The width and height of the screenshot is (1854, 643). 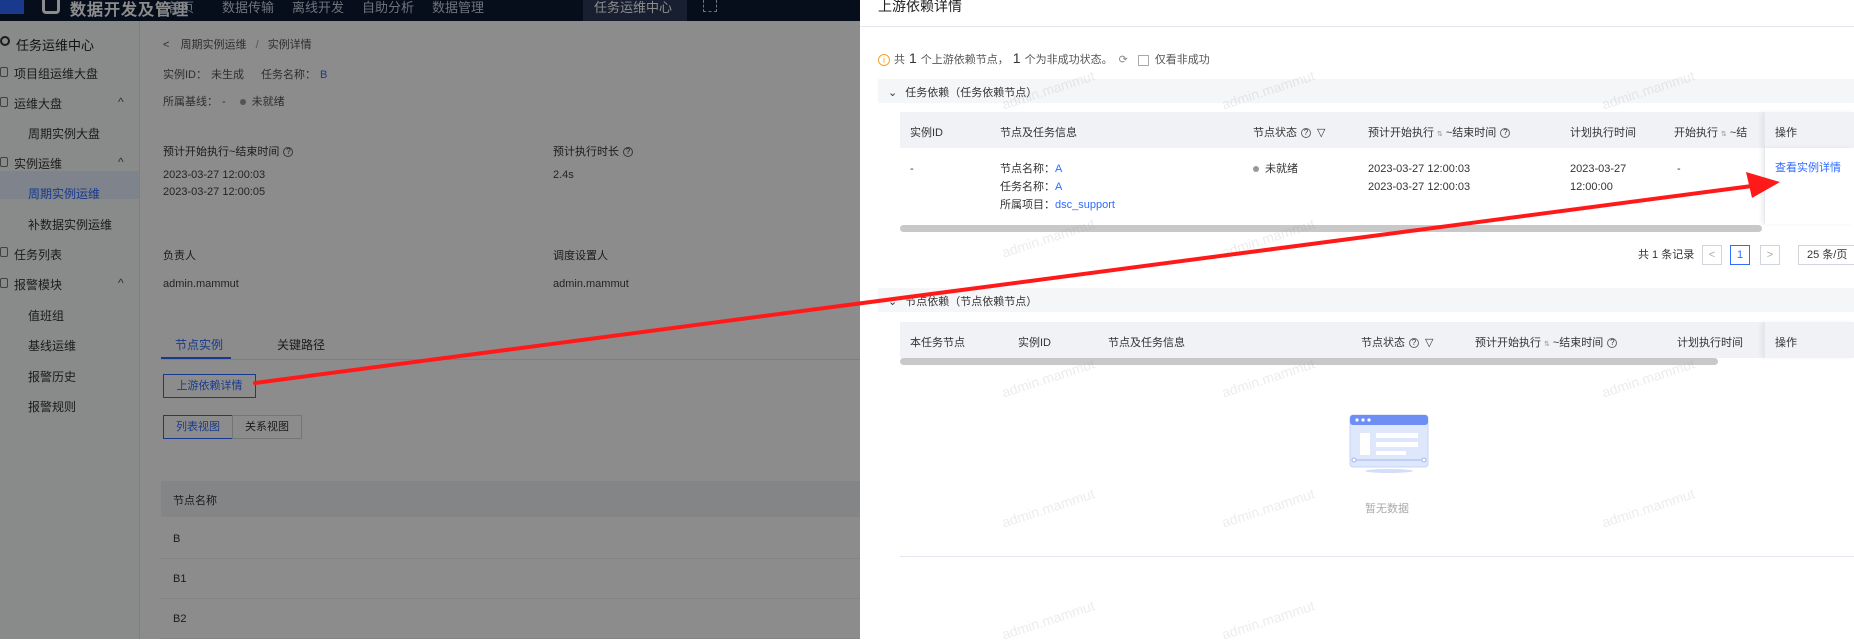 I want to click on failed-text: 个为非成功状态。, so click(x=1068, y=60).